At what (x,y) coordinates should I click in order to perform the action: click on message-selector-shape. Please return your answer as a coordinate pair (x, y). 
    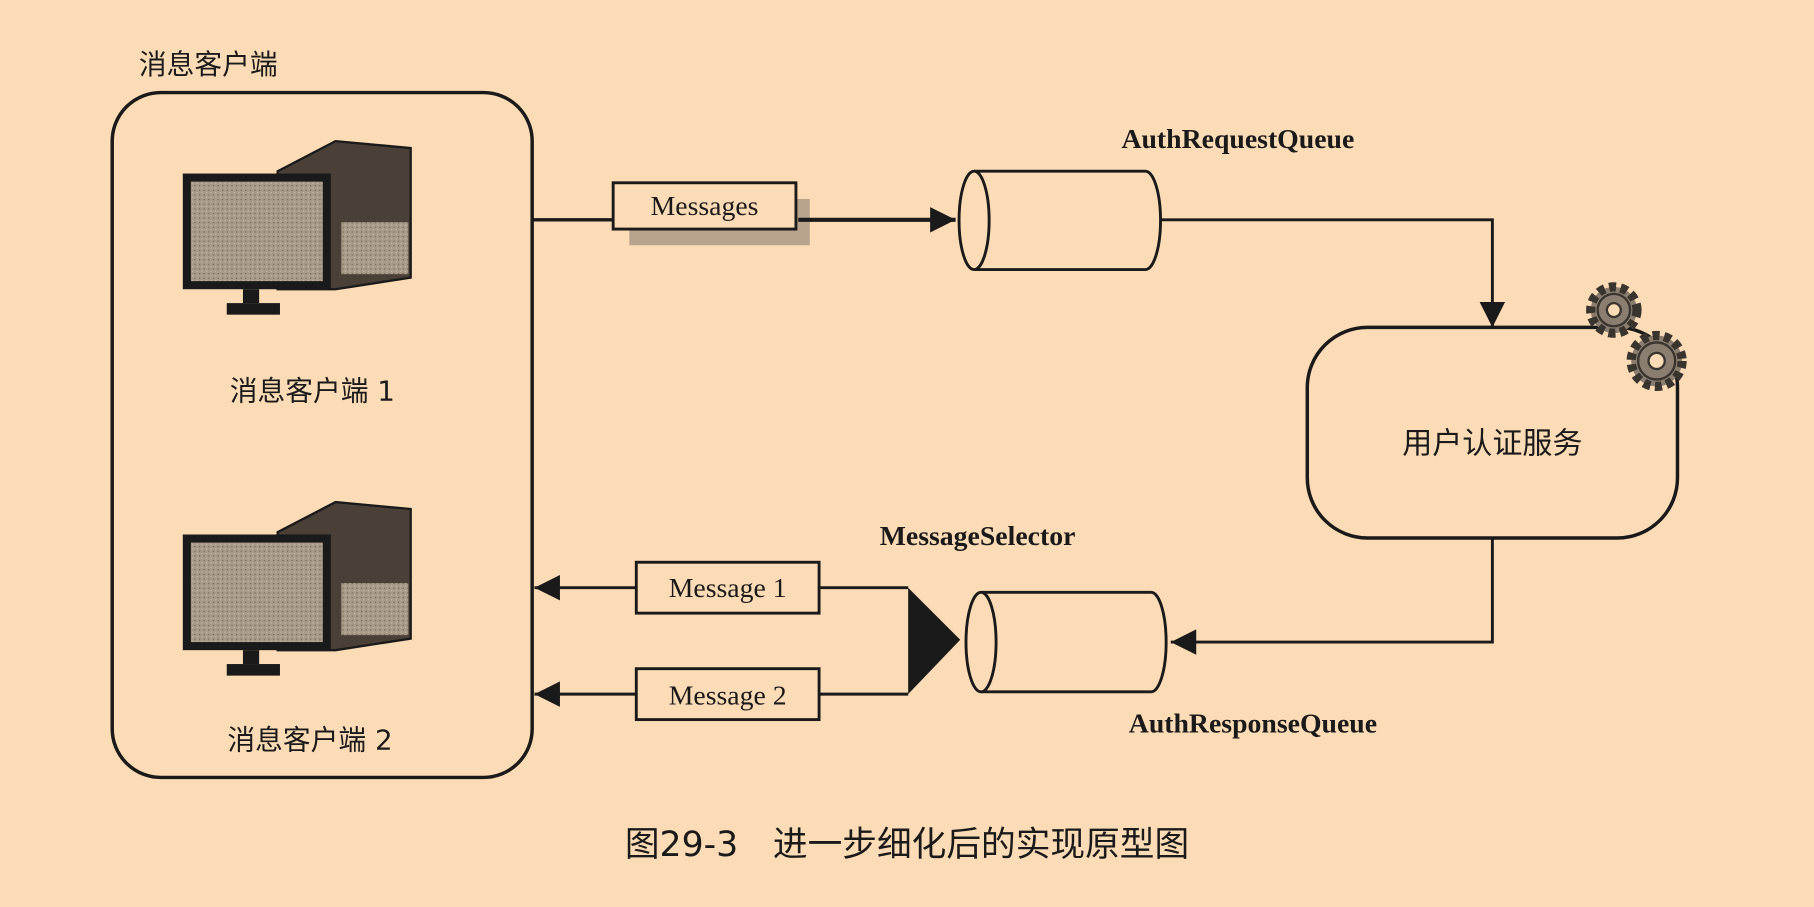
    Looking at the image, I should click on (934, 641).